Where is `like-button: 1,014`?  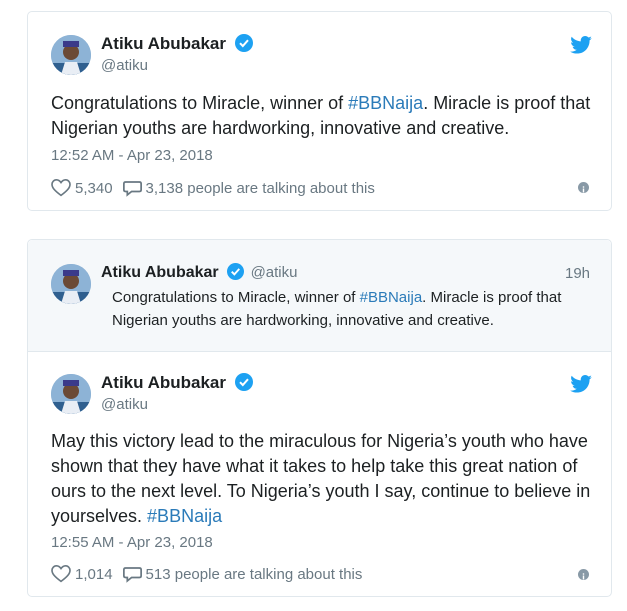
like-button: 1,014 is located at coordinates (82, 574).